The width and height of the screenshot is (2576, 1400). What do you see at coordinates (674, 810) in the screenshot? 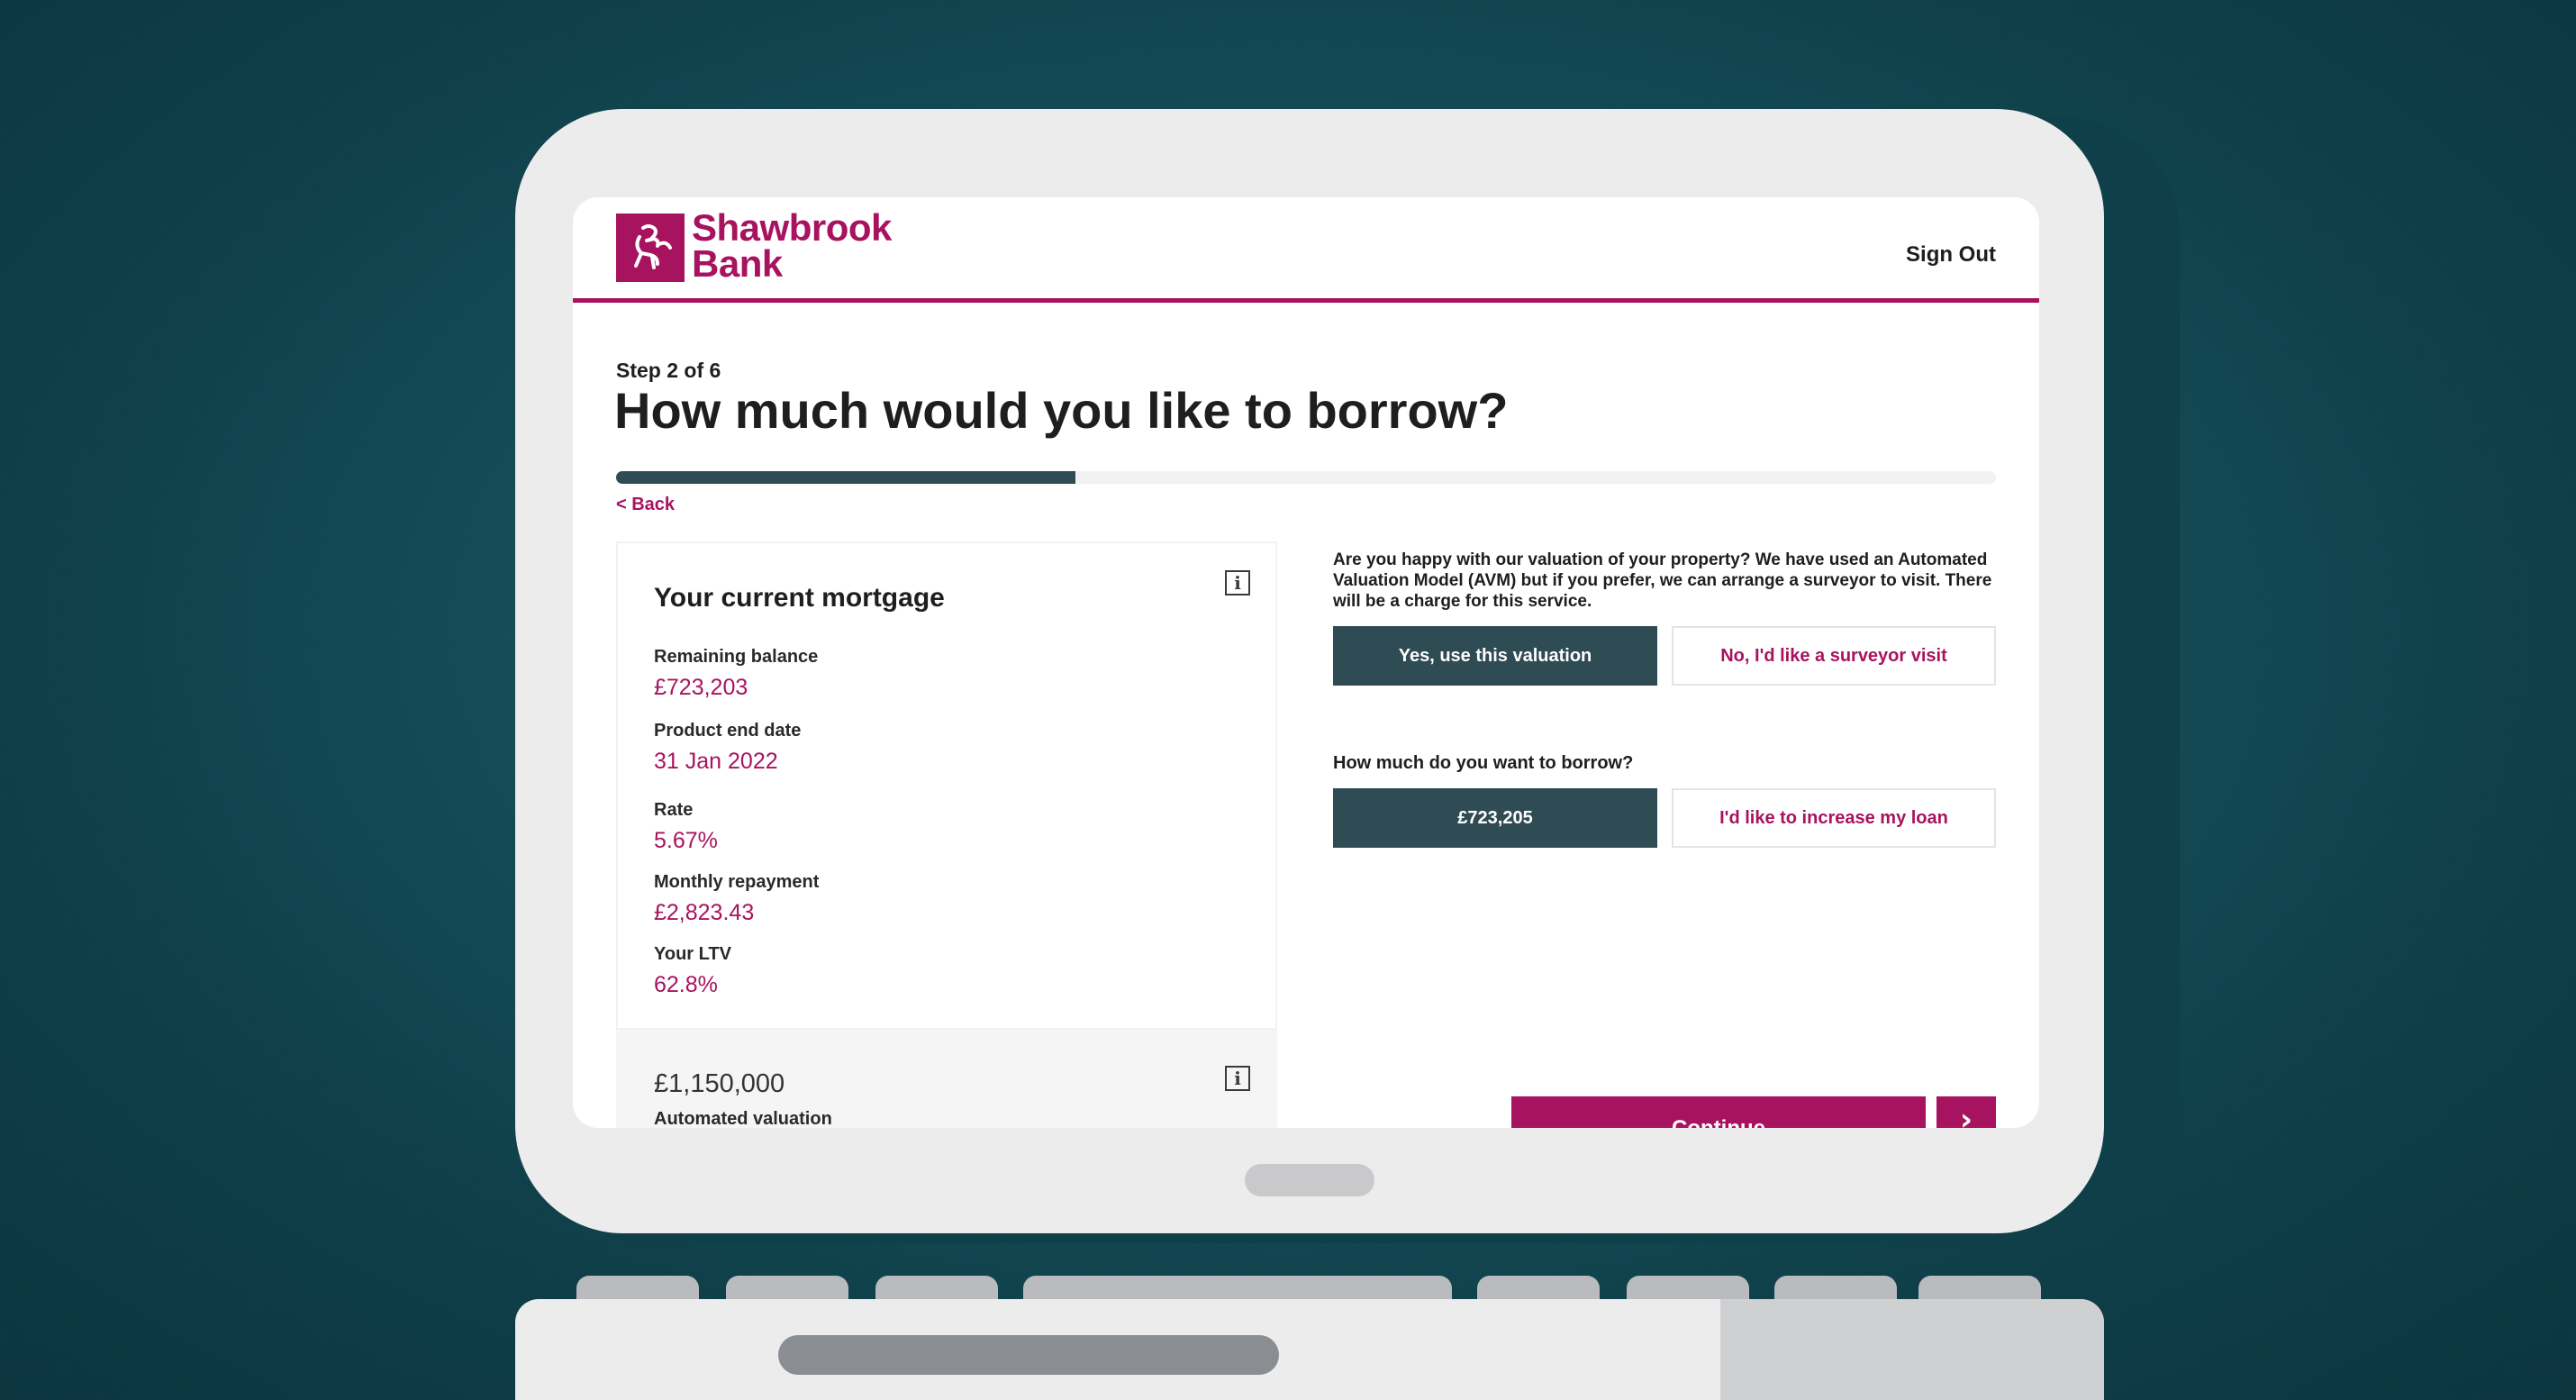
I see `rate-label: Rate` at bounding box center [674, 810].